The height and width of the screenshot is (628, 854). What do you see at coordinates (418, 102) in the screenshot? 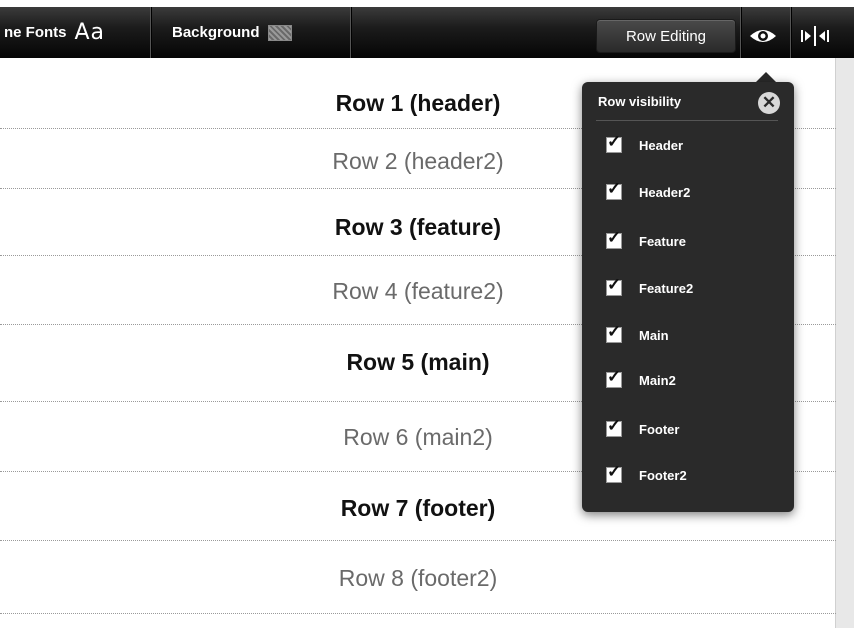
I see `row-label: Row 1 (header)` at bounding box center [418, 102].